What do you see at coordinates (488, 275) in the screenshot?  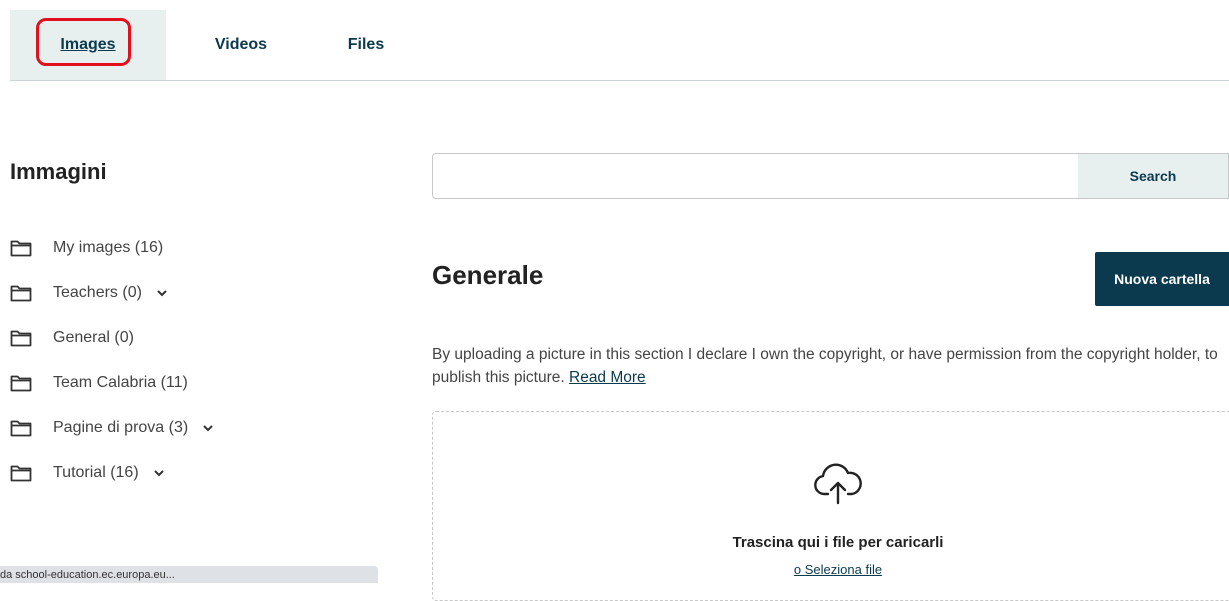 I see `folder-title: Generale` at bounding box center [488, 275].